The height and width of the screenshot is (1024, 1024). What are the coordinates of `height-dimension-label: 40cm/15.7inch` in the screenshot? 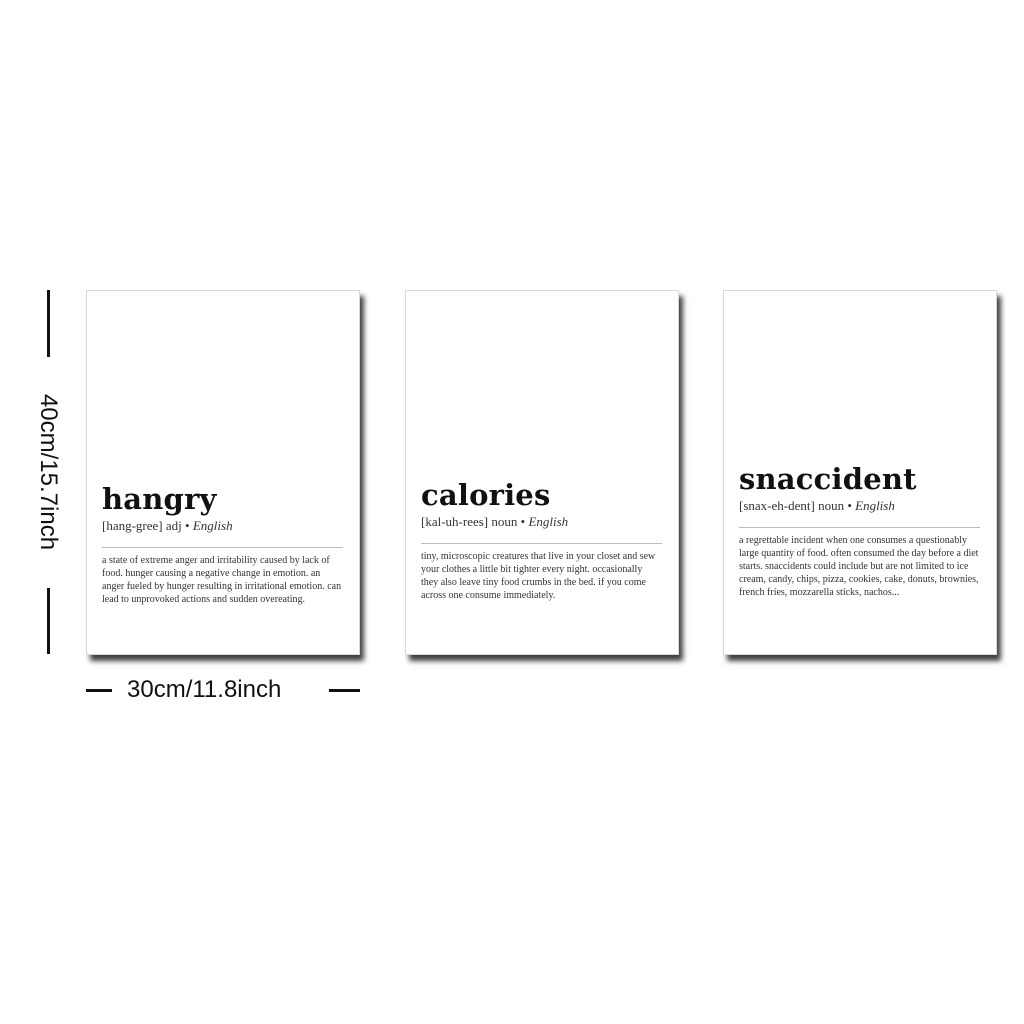 It's located at (48, 472).